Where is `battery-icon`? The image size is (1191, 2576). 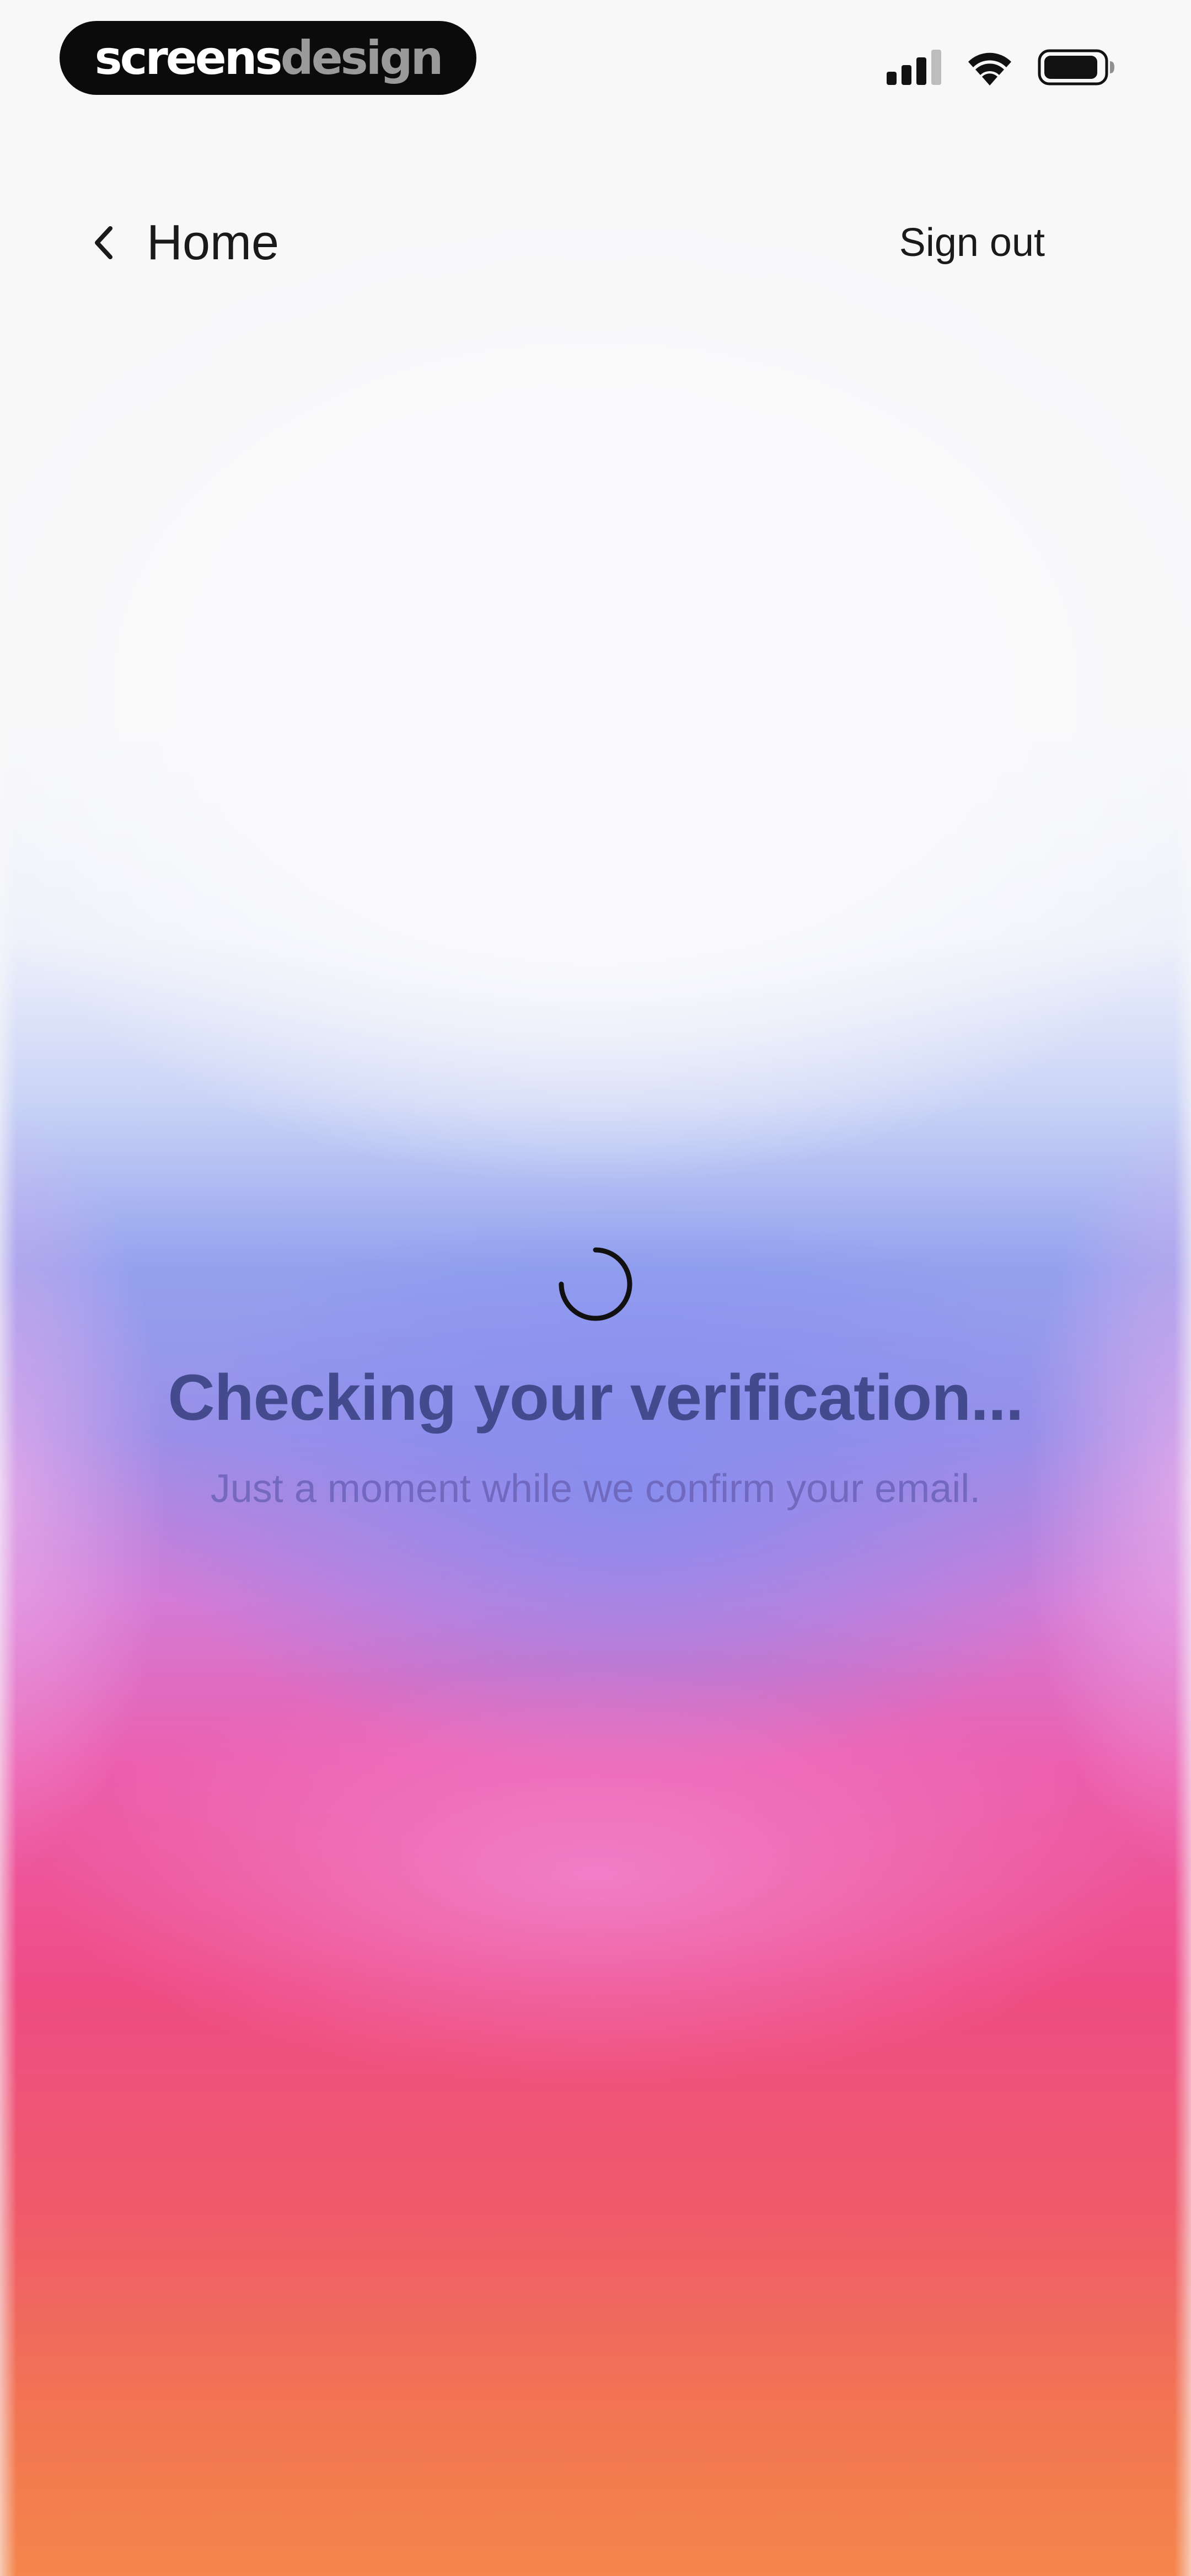
battery-icon is located at coordinates (1076, 67).